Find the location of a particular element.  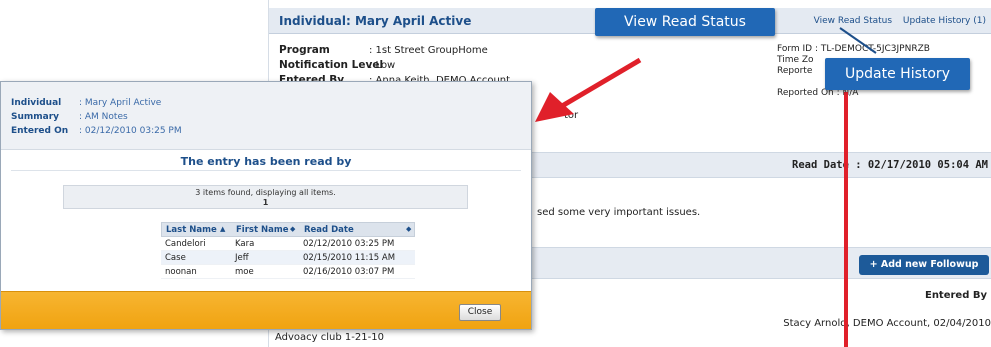

column-read-date: Read Date is located at coordinates (329, 230).